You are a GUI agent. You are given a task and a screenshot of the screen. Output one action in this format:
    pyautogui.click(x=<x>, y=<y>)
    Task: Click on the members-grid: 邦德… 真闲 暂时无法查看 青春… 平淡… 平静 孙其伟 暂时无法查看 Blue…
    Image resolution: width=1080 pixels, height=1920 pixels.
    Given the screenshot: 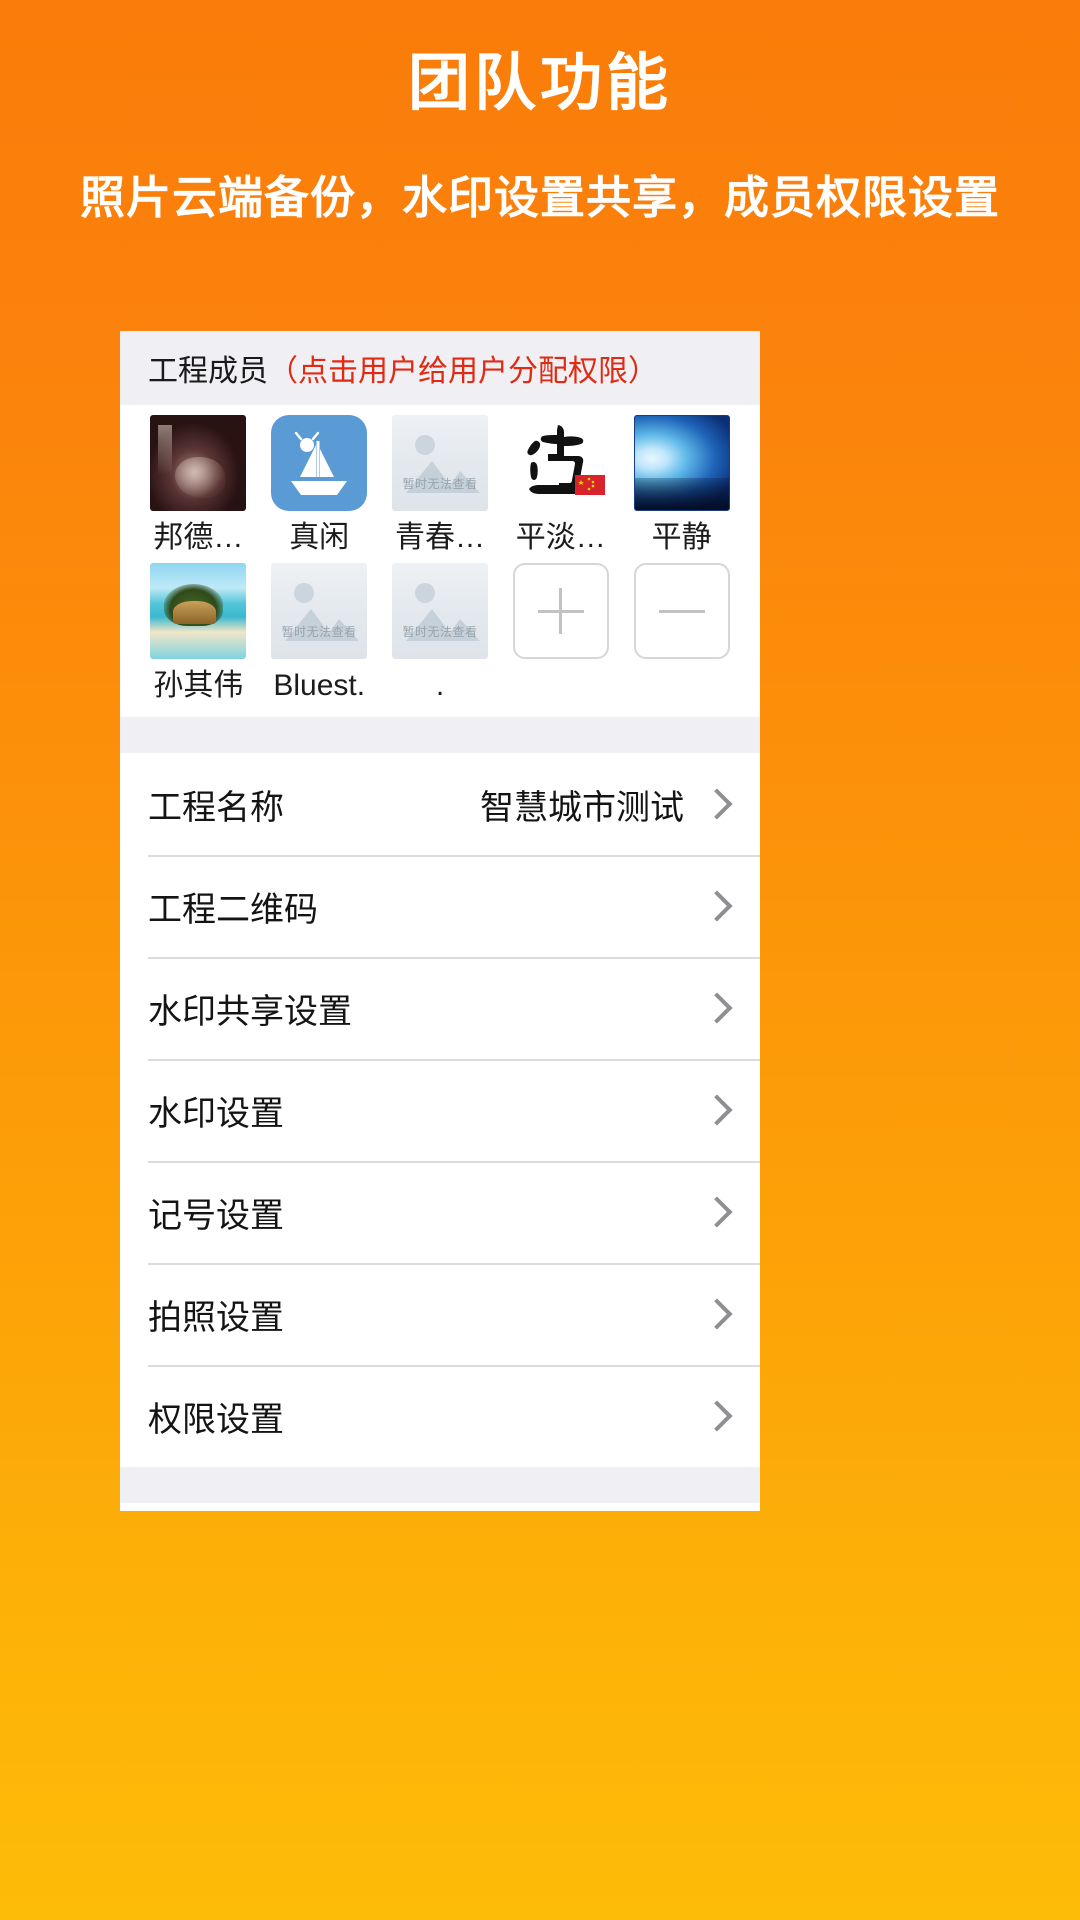 What is the action you would take?
    pyautogui.click(x=440, y=561)
    